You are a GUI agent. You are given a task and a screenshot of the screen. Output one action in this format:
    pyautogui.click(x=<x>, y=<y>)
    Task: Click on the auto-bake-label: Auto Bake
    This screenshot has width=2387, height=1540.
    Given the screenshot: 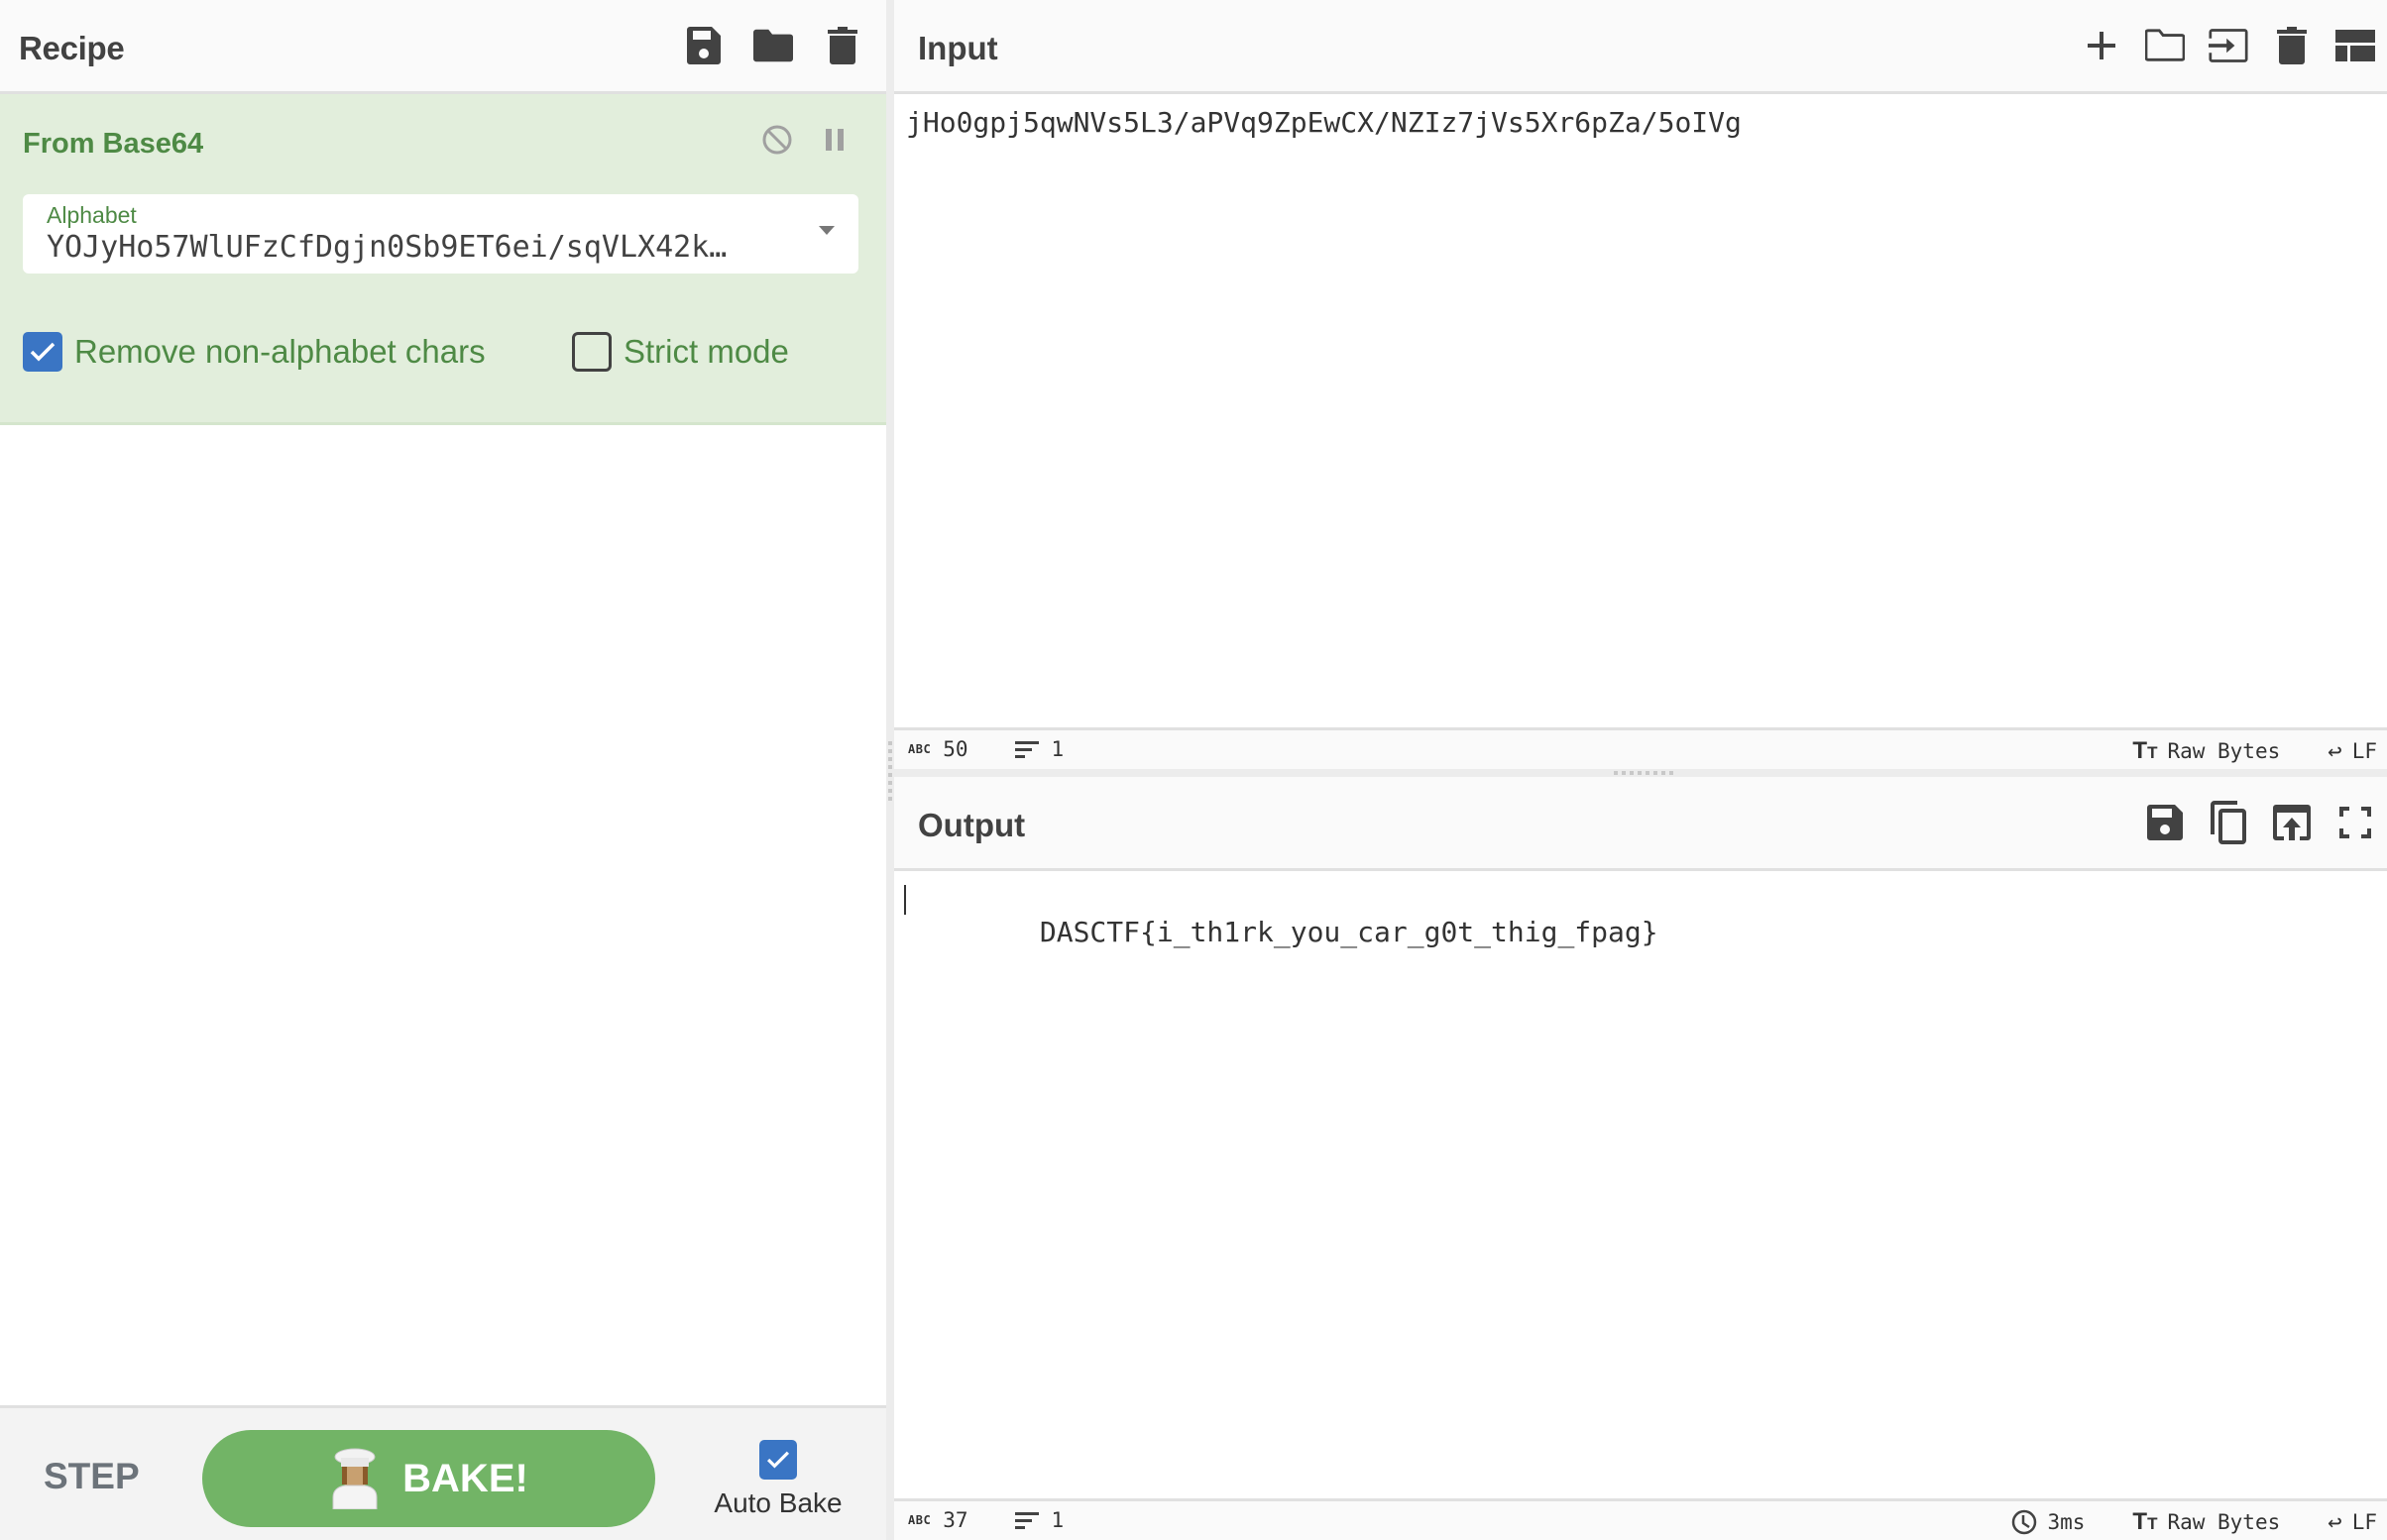 What is the action you would take?
    pyautogui.click(x=778, y=1502)
    